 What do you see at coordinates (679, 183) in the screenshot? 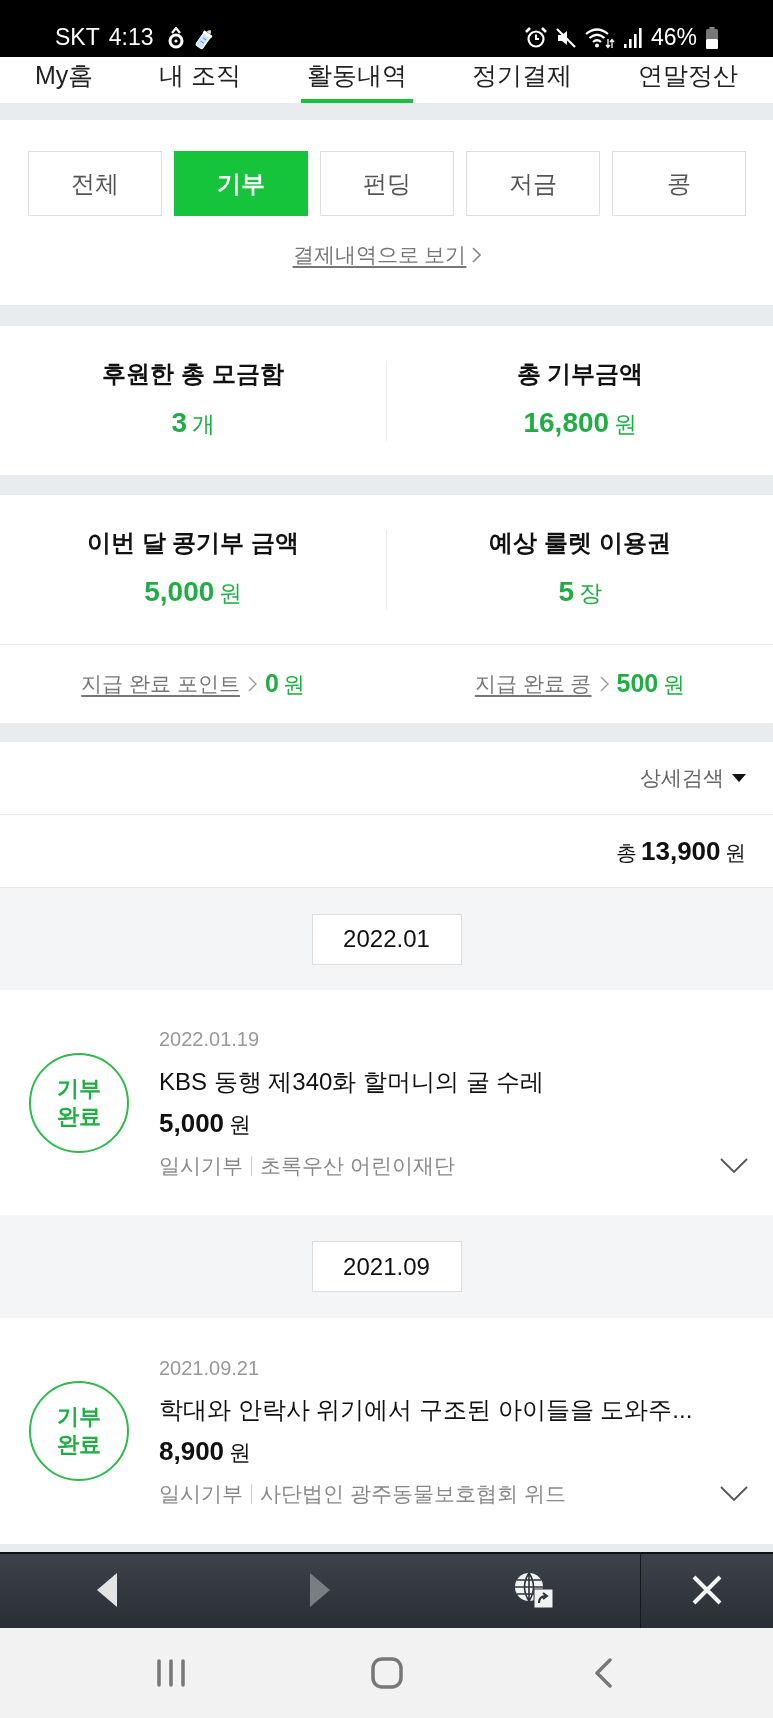
I see `filter-tab: 콩` at bounding box center [679, 183].